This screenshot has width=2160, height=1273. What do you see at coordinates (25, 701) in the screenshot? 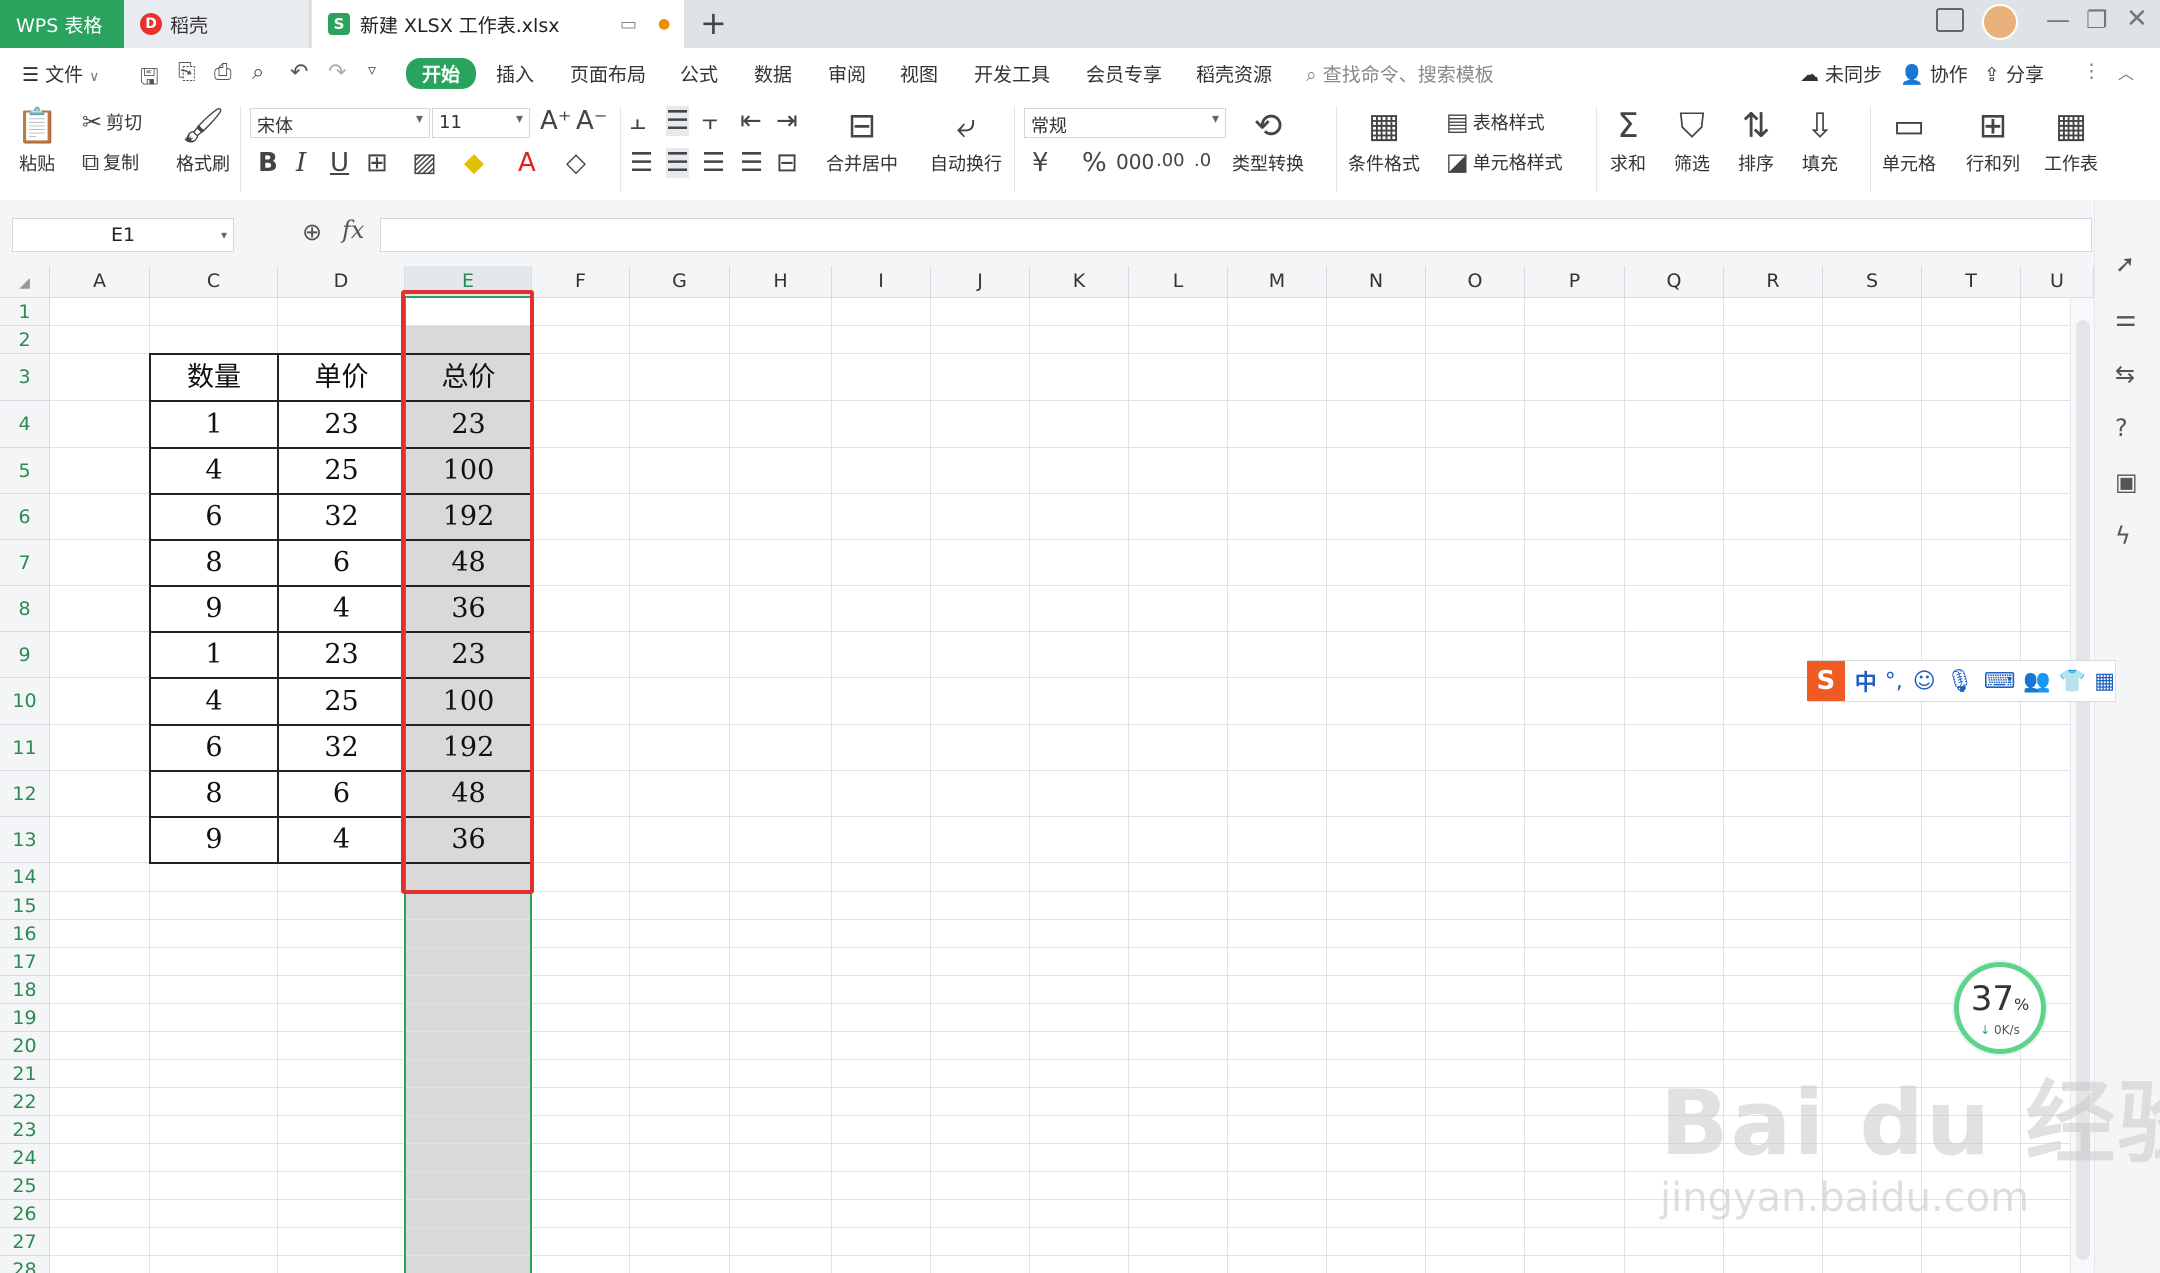
I see `row-header-10: 10` at bounding box center [25, 701].